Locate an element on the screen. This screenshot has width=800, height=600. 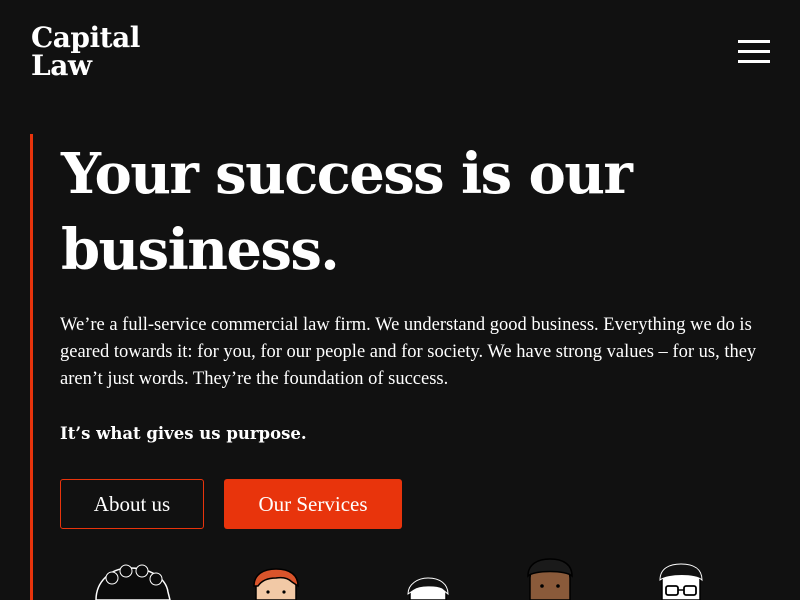
hero-tagline: It’s what gives us purpose. is located at coordinates (183, 433).